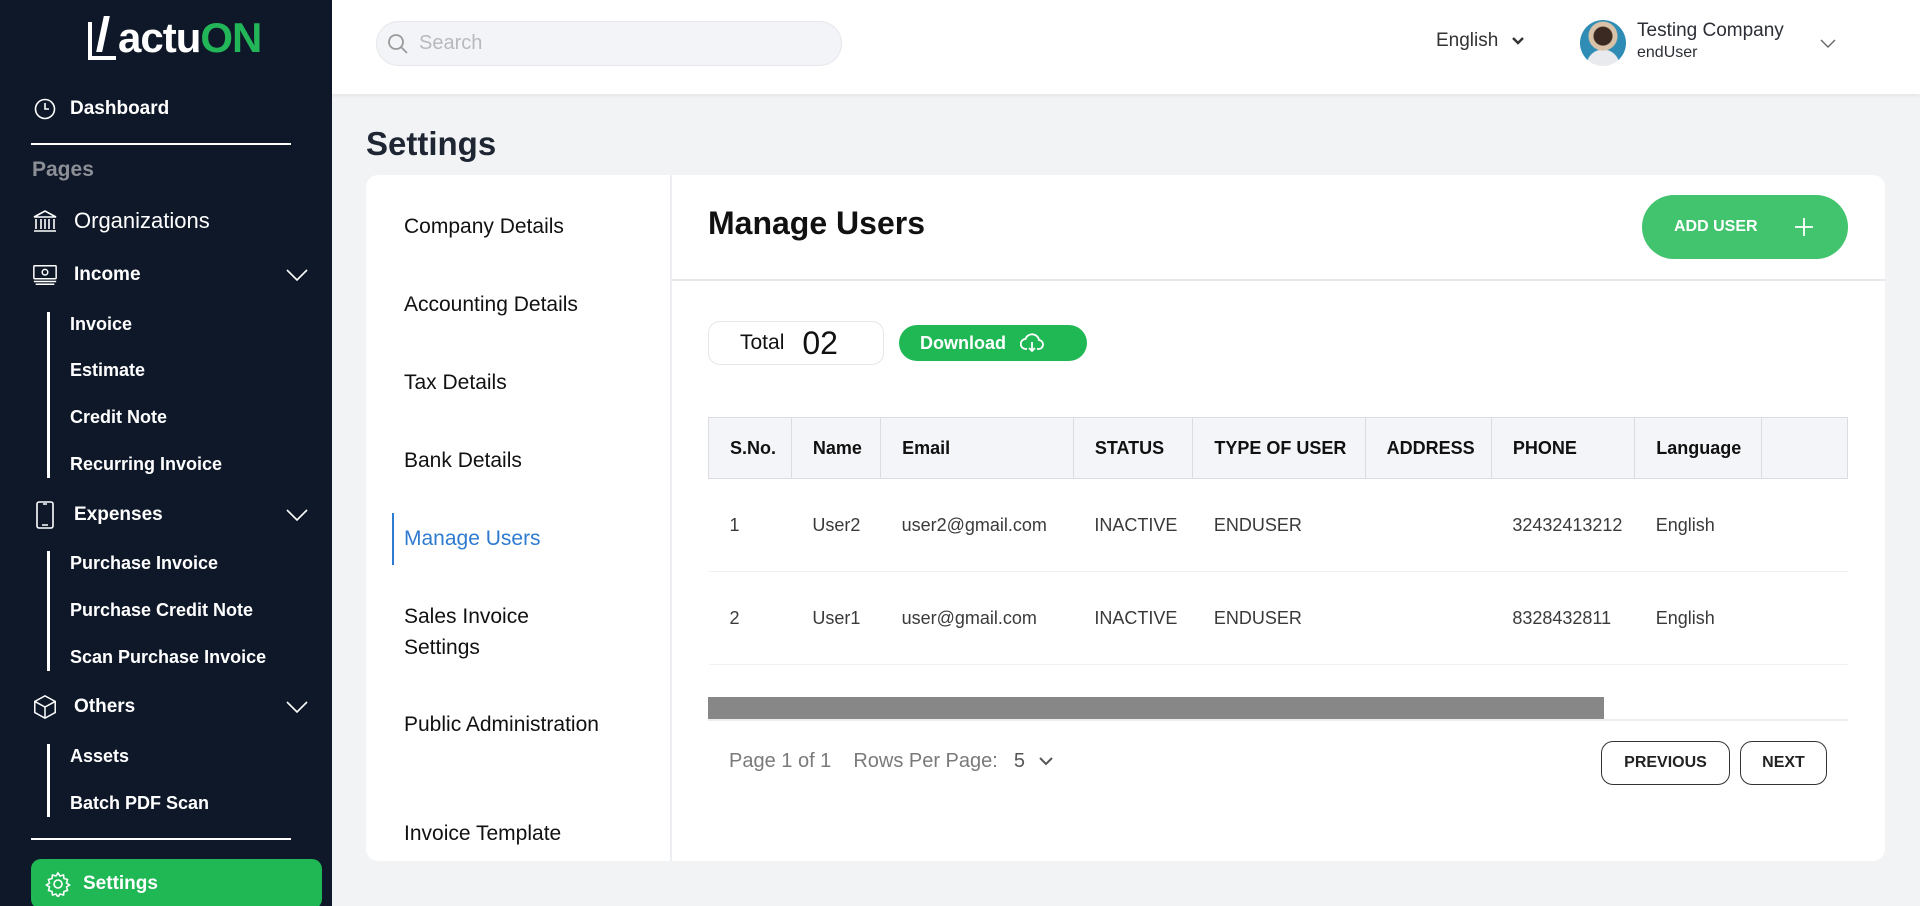 This screenshot has width=1920, height=906. I want to click on language-selector: English, so click(1480, 41).